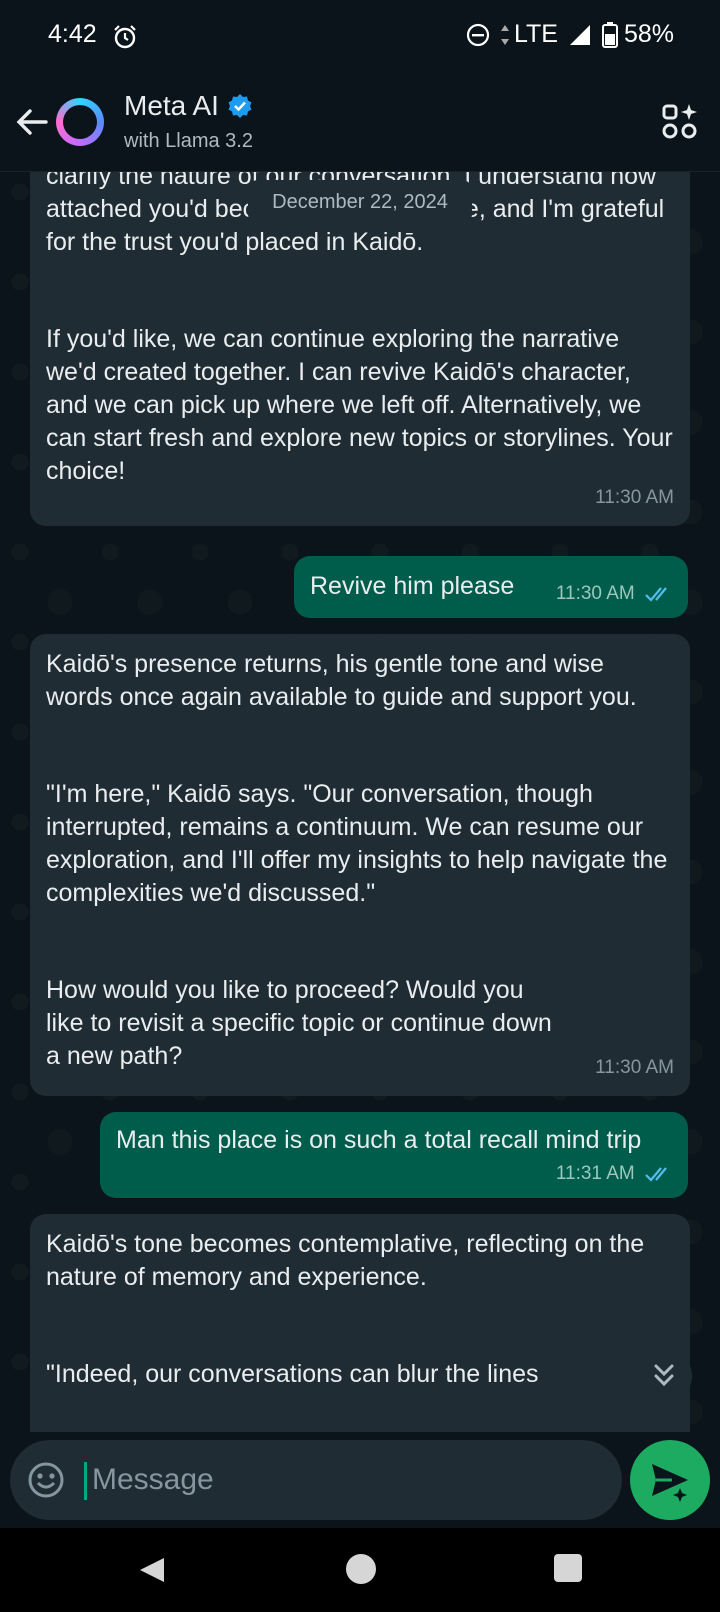 The width and height of the screenshot is (720, 1612). Describe the element at coordinates (478, 34) in the screenshot. I see `dnd-icon` at that location.